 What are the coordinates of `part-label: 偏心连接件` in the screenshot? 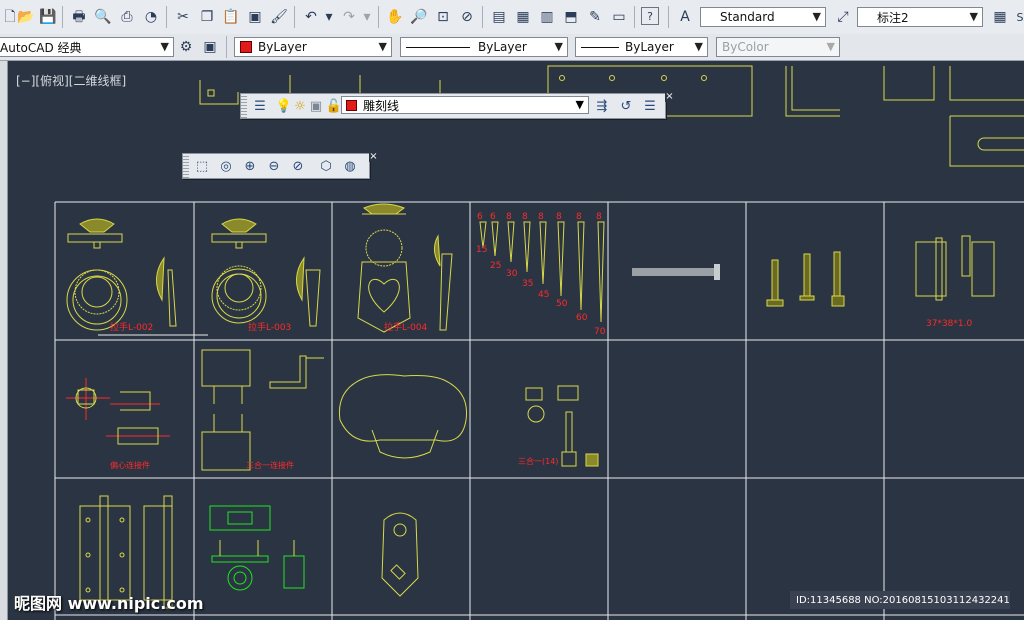 It's located at (130, 465).